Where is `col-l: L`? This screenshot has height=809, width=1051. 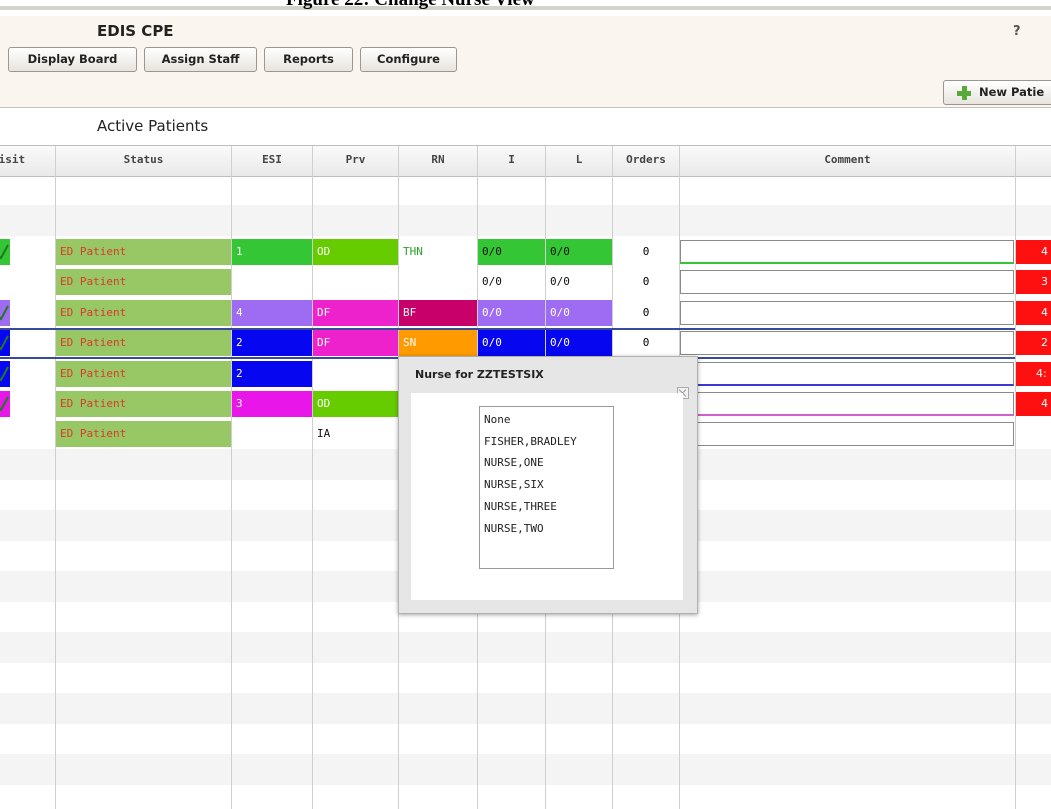
col-l: L is located at coordinates (579, 161).